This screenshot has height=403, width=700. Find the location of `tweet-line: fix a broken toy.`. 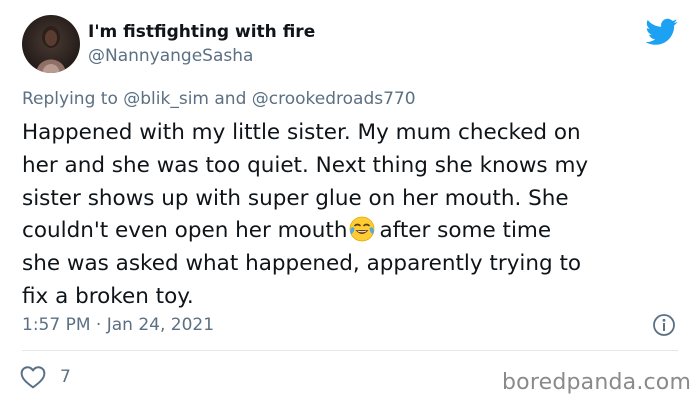

tweet-line: fix a broken toy. is located at coordinates (108, 296).